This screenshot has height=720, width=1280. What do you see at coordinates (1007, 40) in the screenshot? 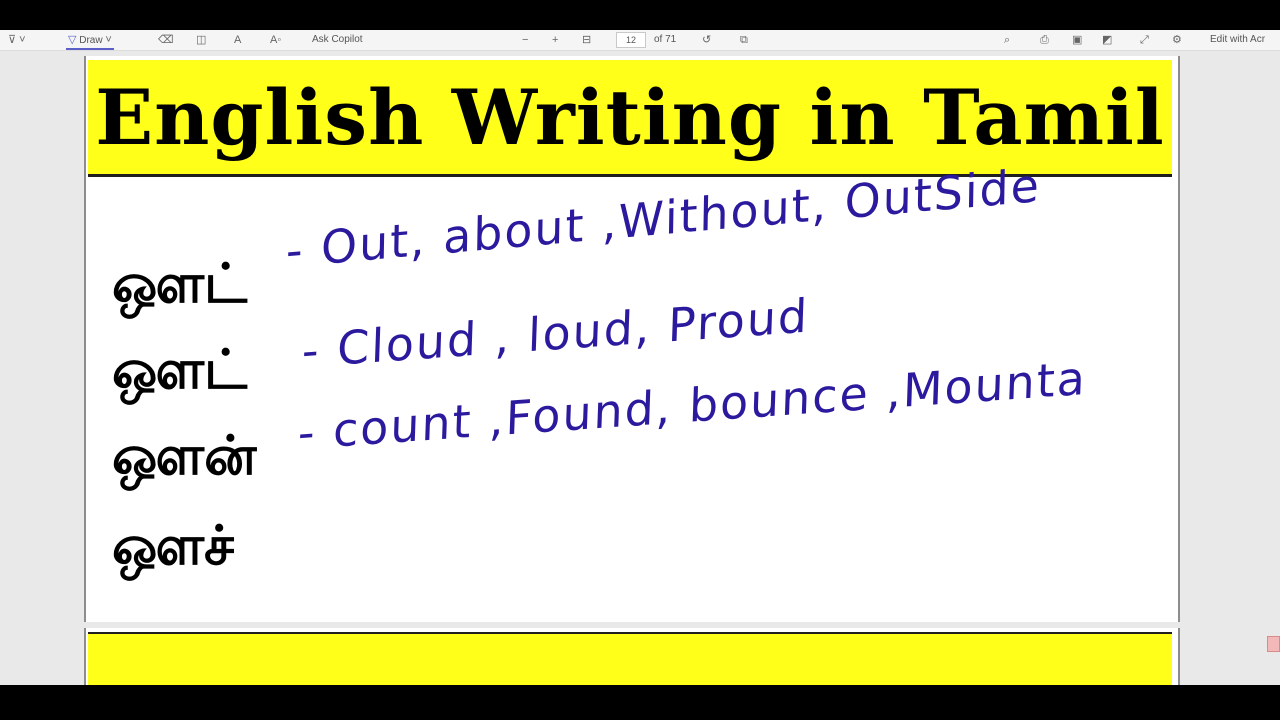
I see `search-icon: ⌕` at bounding box center [1007, 40].